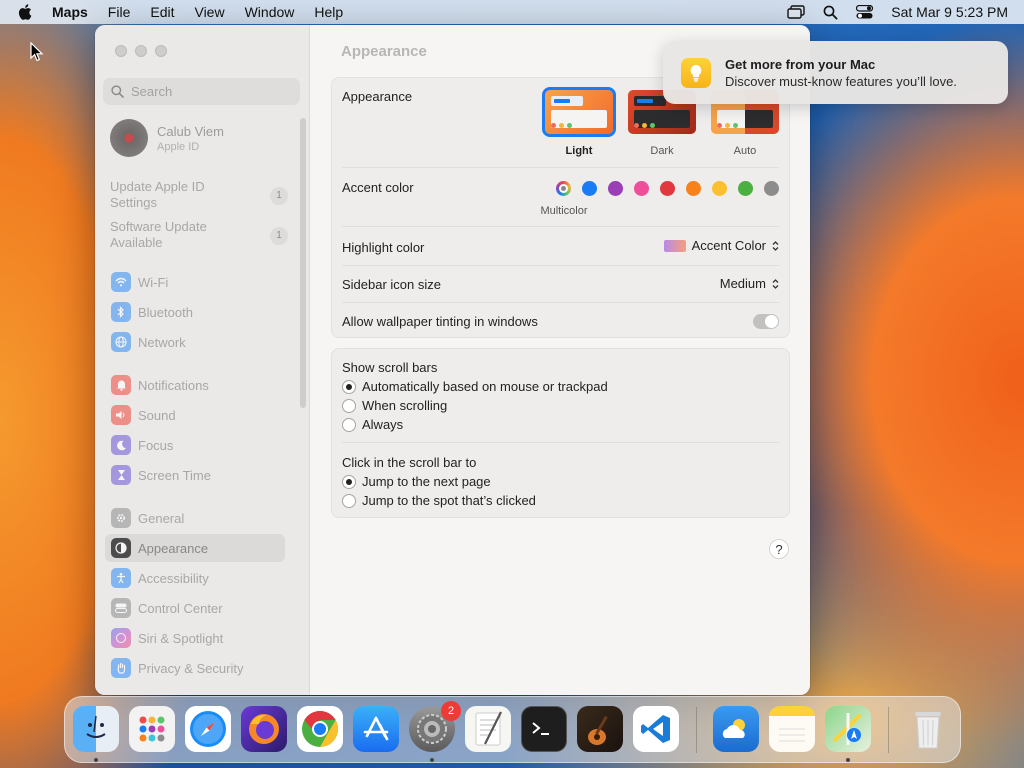 This screenshot has width=1024, height=768. Describe the element at coordinates (96, 760) in the screenshot. I see `running-indicator` at that location.